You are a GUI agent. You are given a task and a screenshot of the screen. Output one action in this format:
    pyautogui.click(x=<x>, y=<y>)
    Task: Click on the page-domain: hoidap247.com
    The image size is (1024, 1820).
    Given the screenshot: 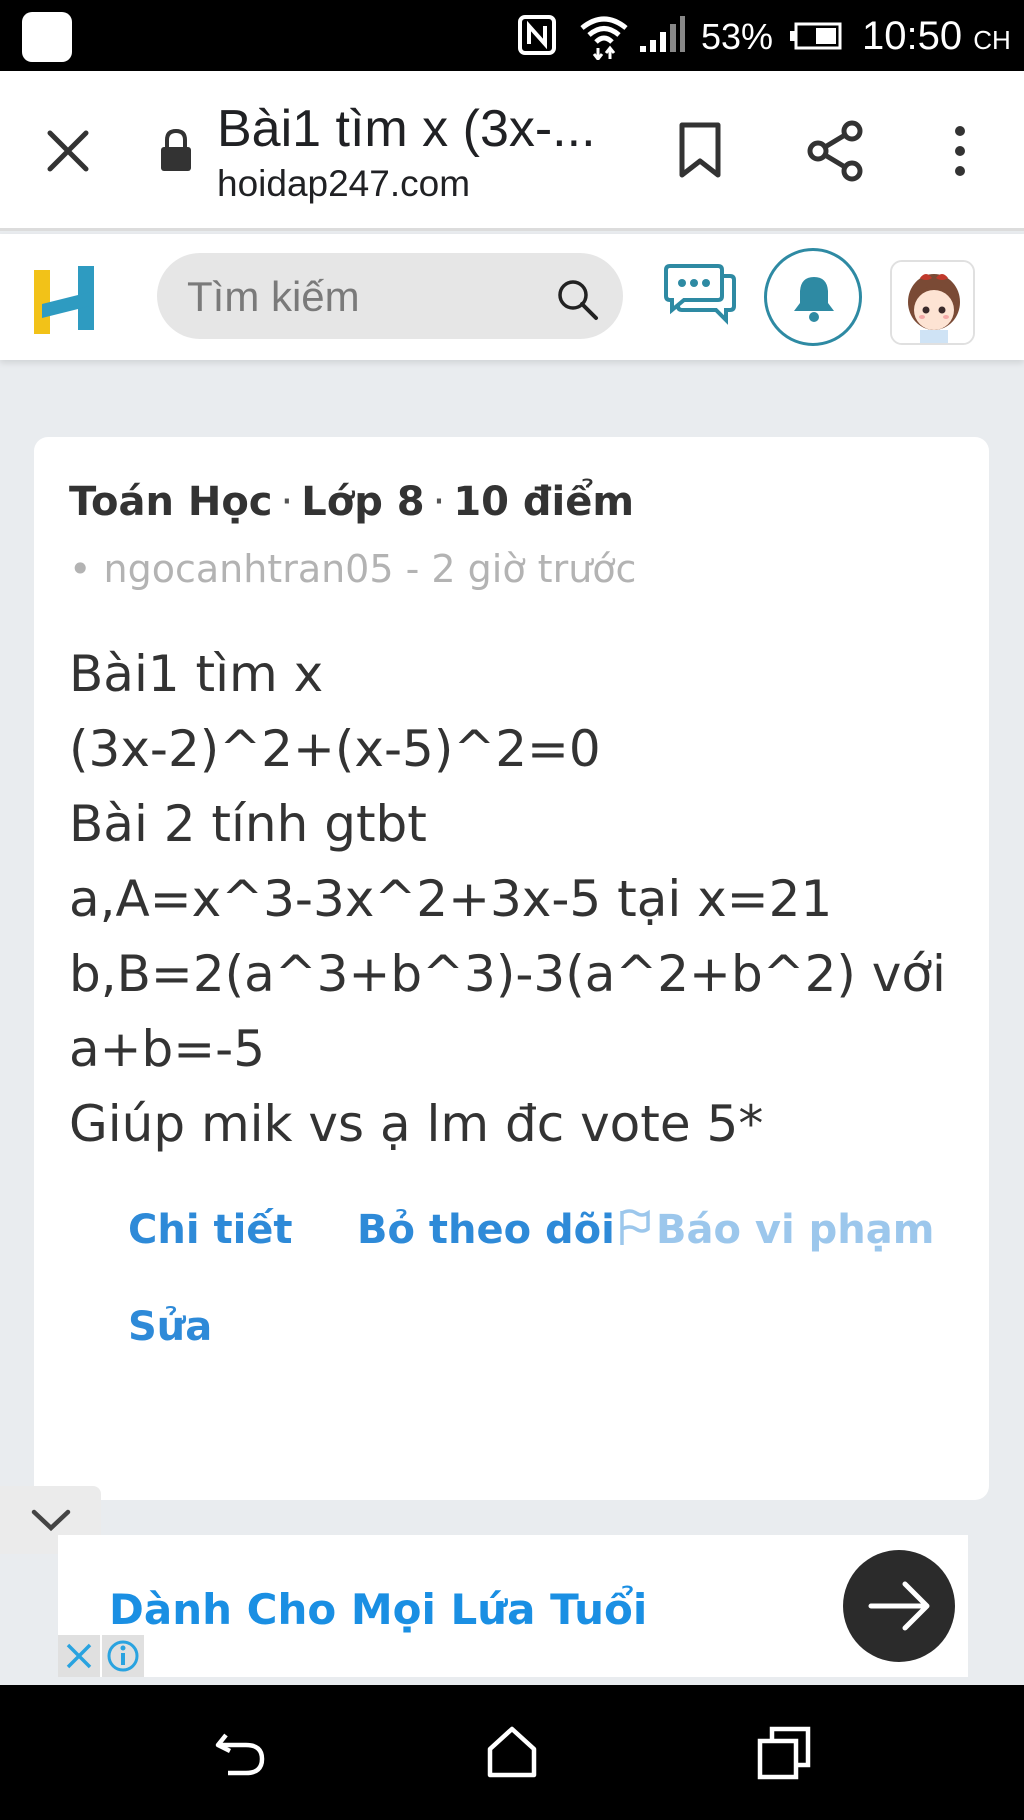 What is the action you would take?
    pyautogui.click(x=343, y=184)
    